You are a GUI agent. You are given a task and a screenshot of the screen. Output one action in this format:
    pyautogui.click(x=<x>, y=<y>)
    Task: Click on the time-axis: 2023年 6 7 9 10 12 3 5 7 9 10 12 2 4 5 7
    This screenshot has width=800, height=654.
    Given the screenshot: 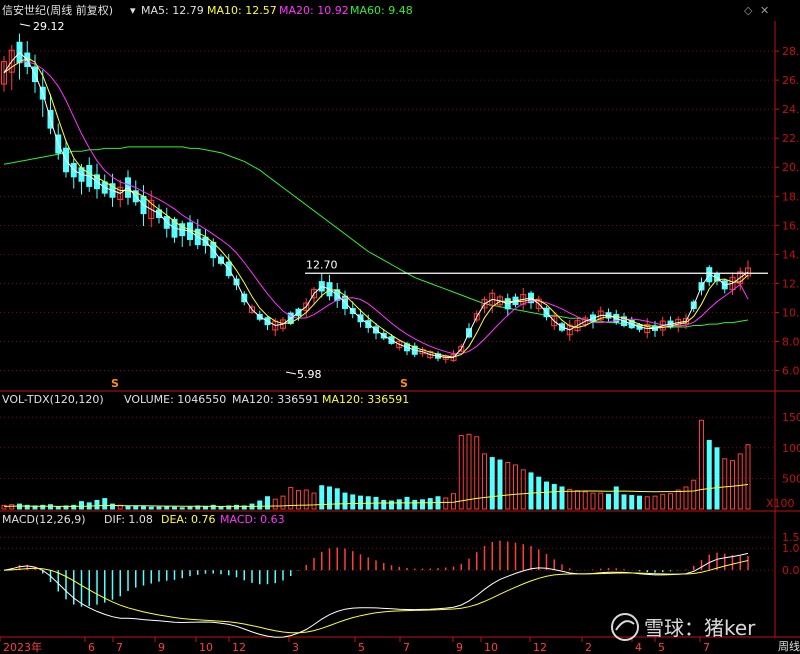 What is the action you would take?
    pyautogui.click(x=355, y=645)
    